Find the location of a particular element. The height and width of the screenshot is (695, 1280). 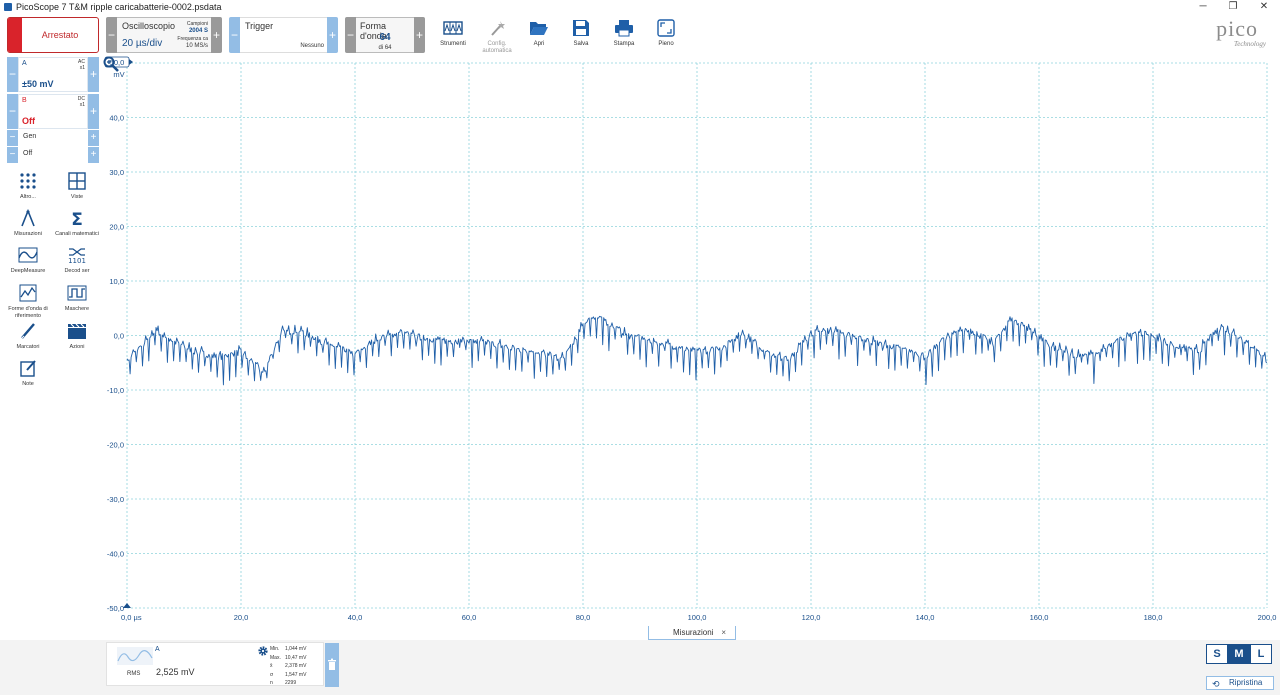

size-large-button: L is located at coordinates (1261, 654).